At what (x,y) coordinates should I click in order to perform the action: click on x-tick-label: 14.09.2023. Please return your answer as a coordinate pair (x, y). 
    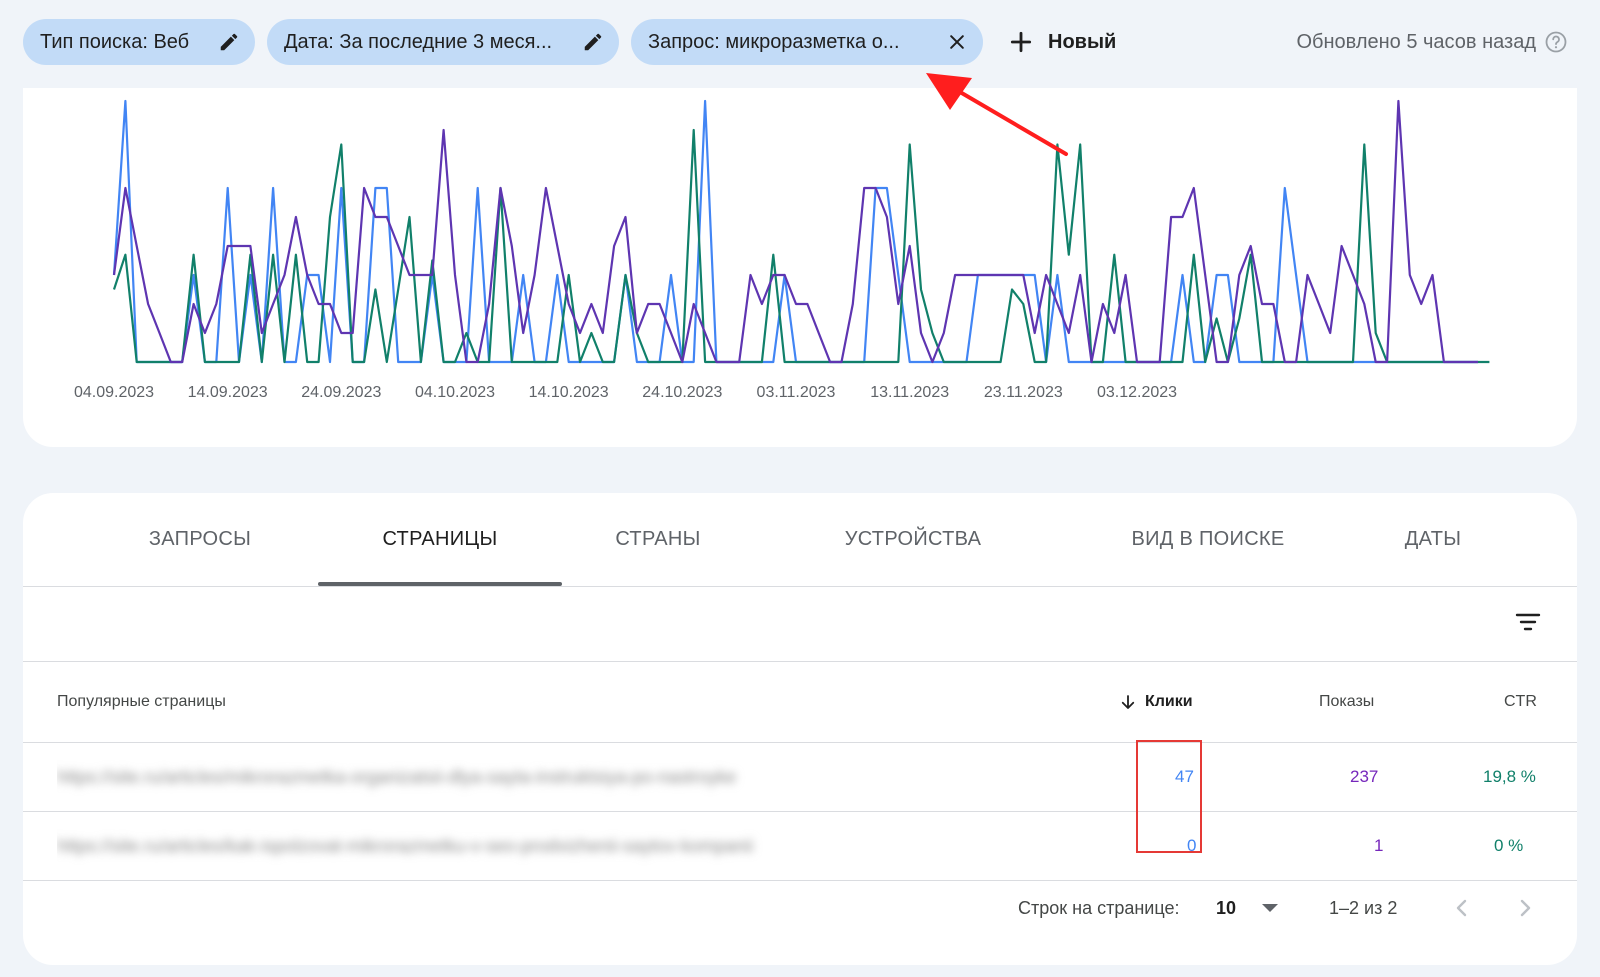
    Looking at the image, I should click on (228, 392).